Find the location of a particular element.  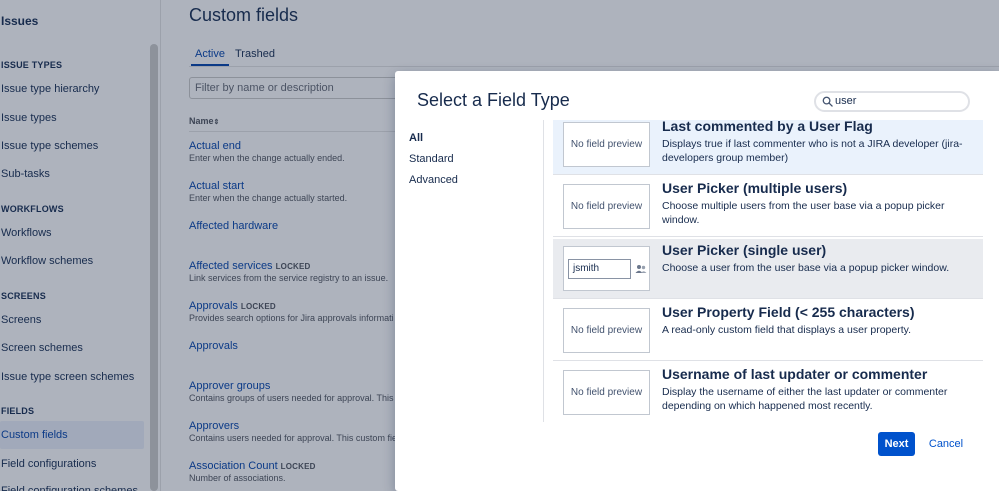

sidebar-item-custom-fields: Custom fields is located at coordinates (72, 435).